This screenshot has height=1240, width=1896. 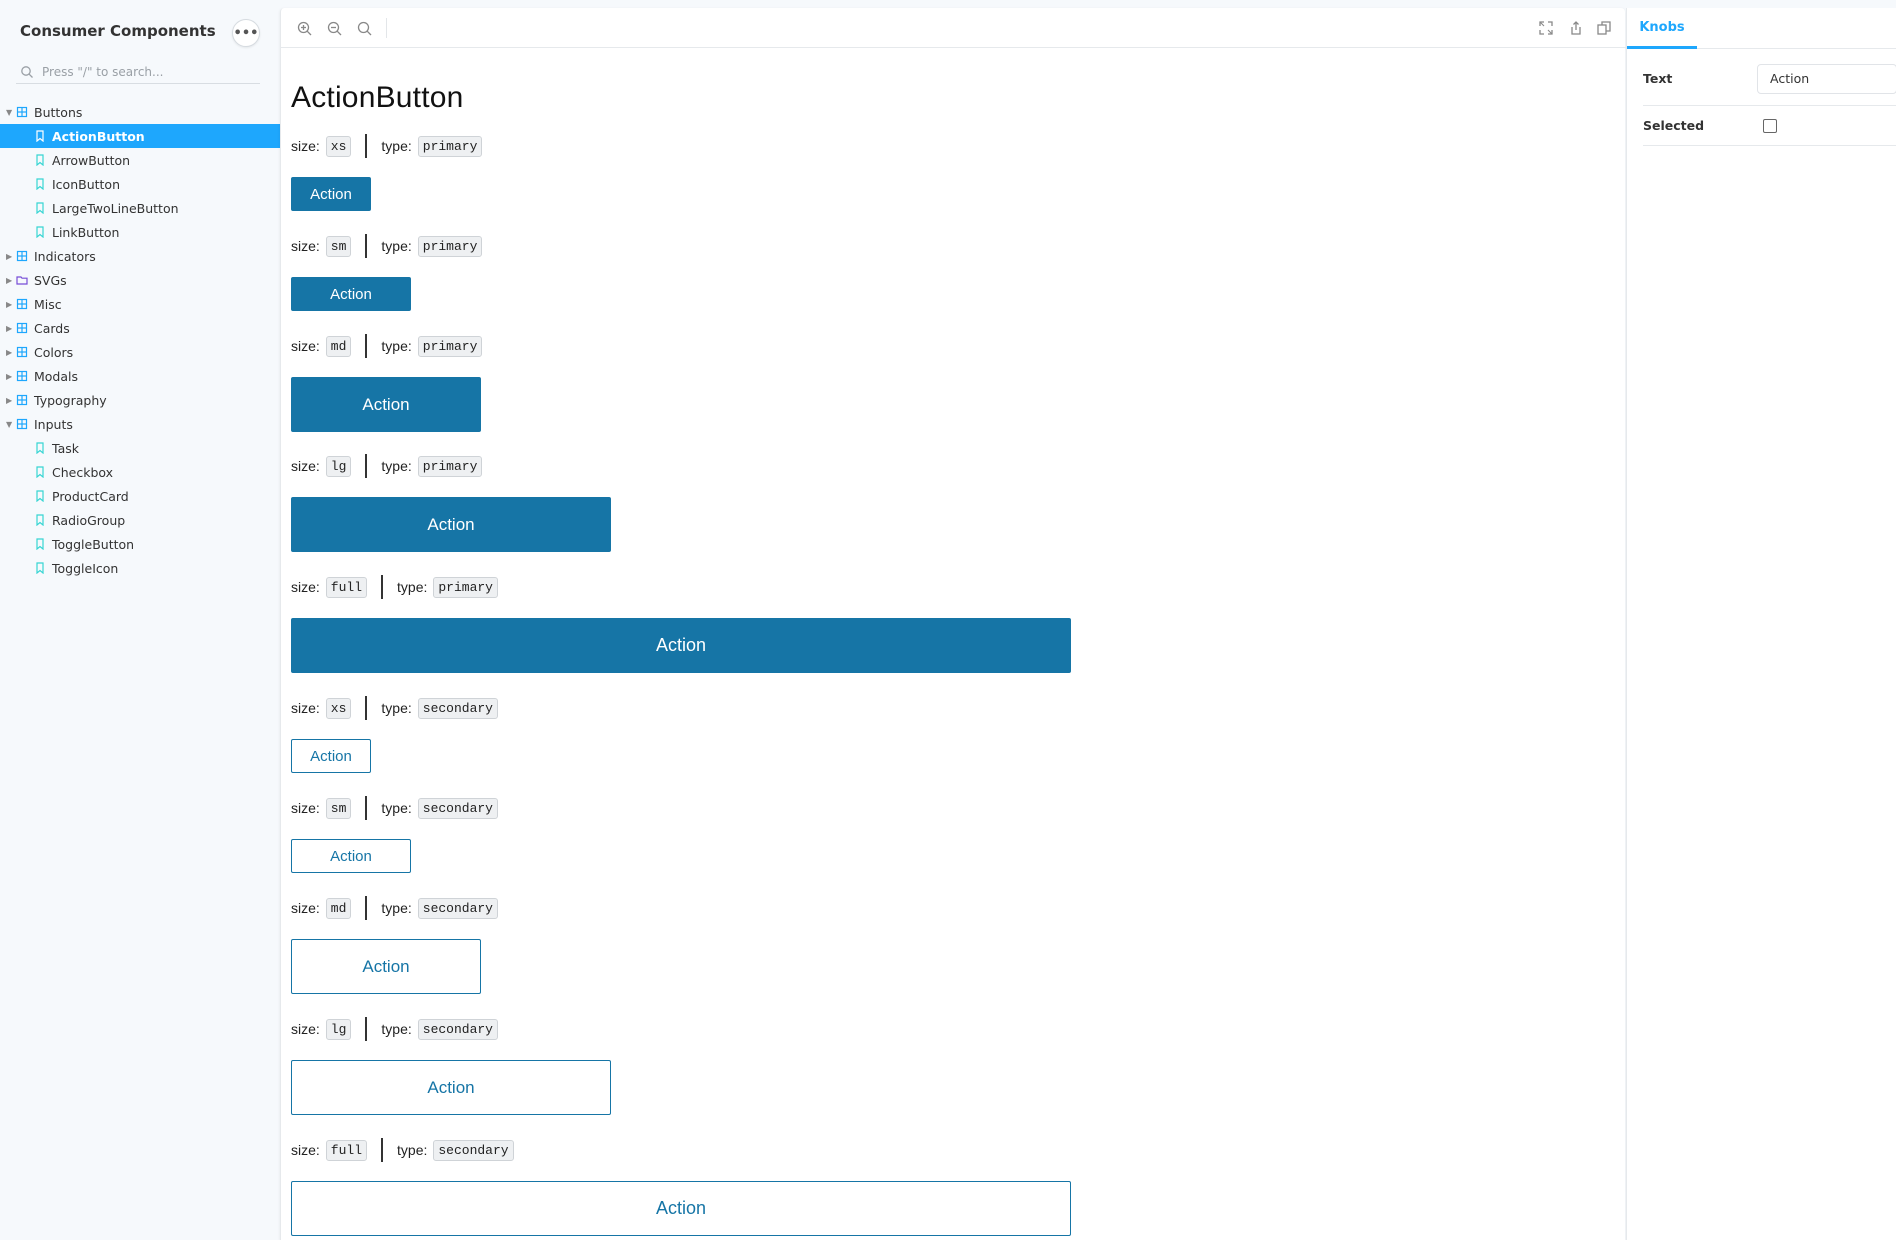 What do you see at coordinates (386, 966) in the screenshot?
I see `action-button-secondary-md: Action` at bounding box center [386, 966].